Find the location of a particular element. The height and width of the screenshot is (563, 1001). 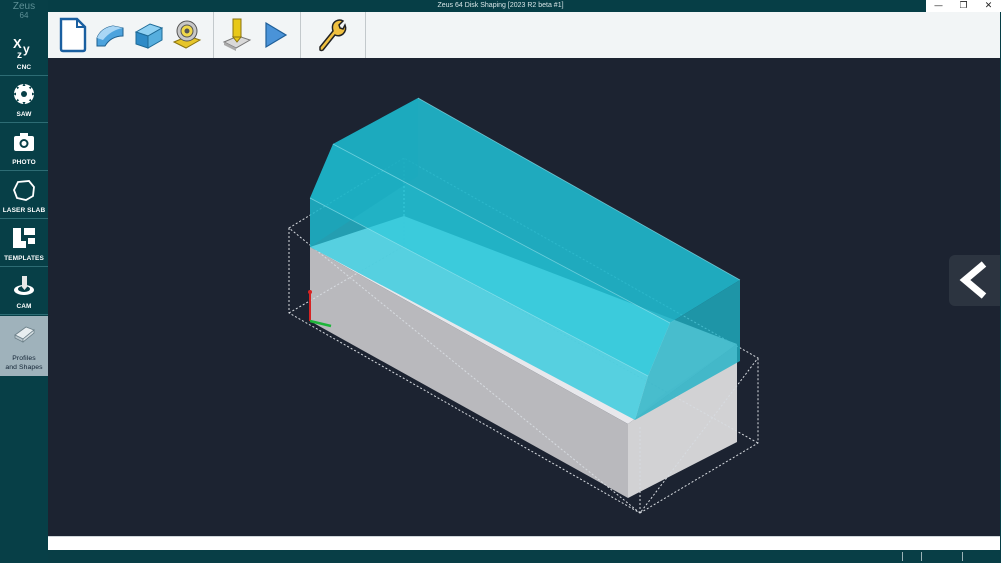

close-button: ✕ is located at coordinates (988, 6).